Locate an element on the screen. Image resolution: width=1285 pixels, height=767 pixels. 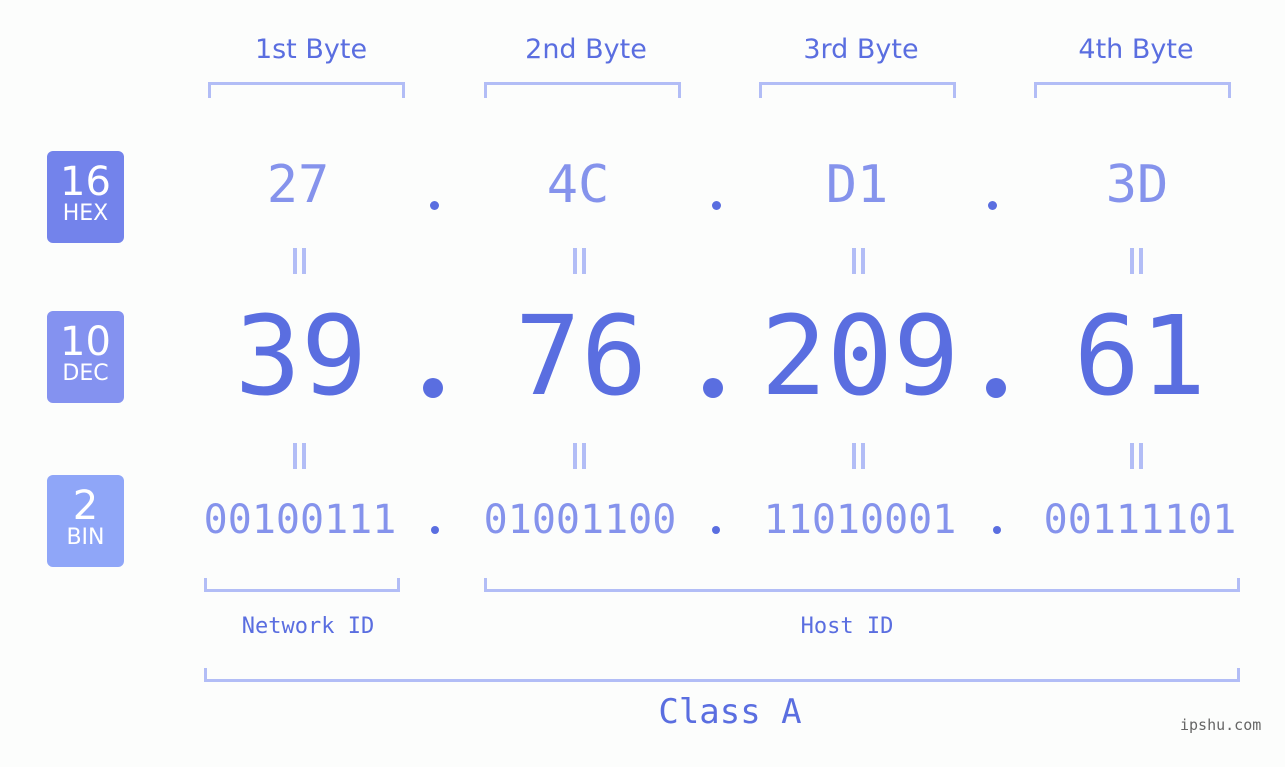
dec-base: 10 is located at coordinates (85, 342).